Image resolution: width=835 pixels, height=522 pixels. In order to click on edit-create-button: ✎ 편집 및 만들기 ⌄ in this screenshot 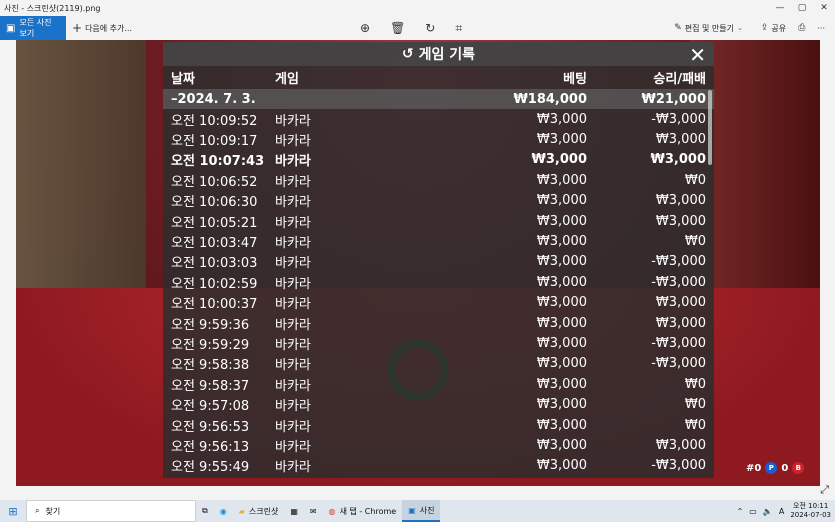, I will do `click(708, 28)`.